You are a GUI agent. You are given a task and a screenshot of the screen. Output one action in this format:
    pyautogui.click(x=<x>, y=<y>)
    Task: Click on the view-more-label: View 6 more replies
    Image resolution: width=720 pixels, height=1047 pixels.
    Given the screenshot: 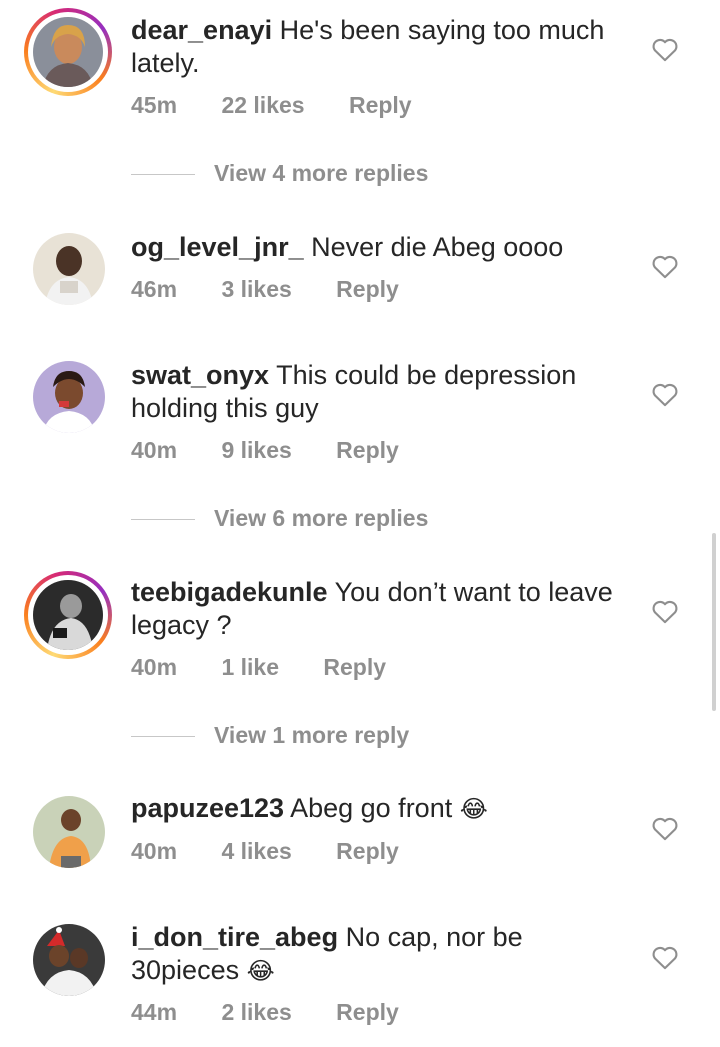 What is the action you would take?
    pyautogui.click(x=321, y=518)
    